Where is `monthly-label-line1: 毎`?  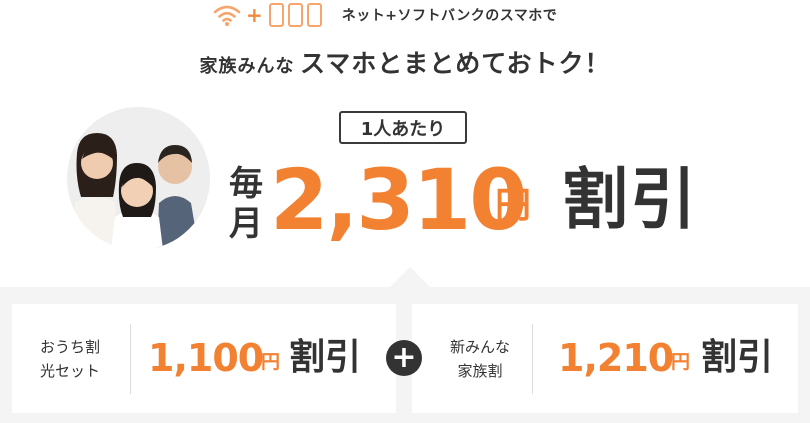 monthly-label-line1: 毎 is located at coordinates (246, 184).